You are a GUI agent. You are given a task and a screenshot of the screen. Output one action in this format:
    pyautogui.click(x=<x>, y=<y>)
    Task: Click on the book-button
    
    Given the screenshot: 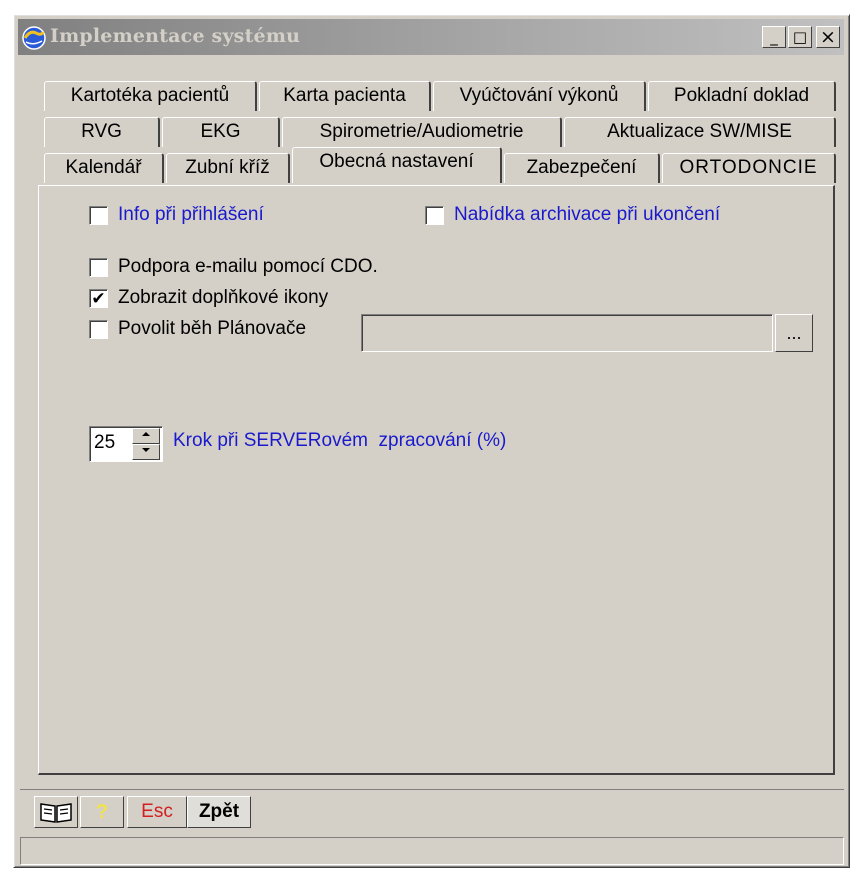 What is the action you would take?
    pyautogui.click(x=56, y=812)
    